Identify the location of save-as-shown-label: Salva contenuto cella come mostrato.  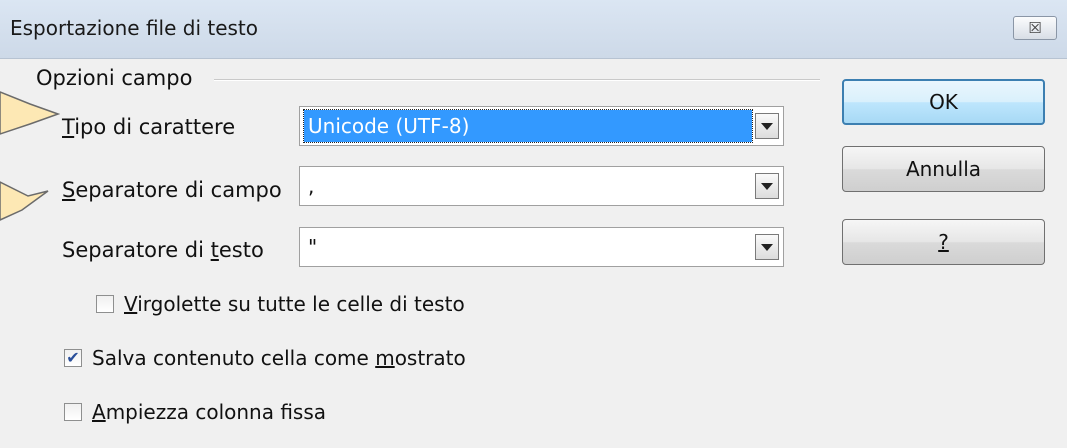
(279, 358).